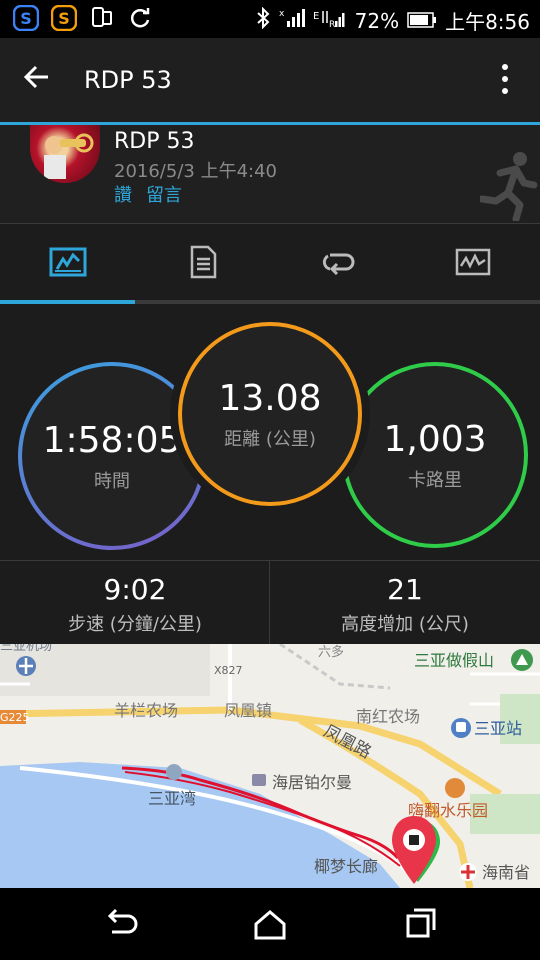 Image resolution: width=540 pixels, height=960 pixels. I want to click on graph-icon, so click(473, 264).